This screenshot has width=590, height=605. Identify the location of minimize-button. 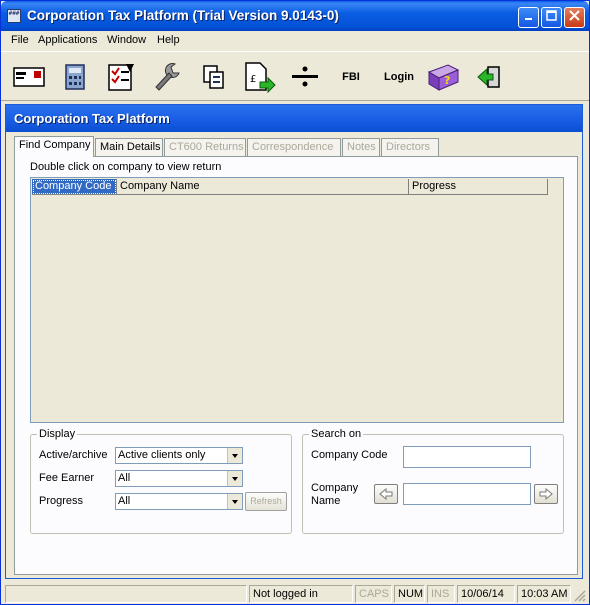
(528, 17).